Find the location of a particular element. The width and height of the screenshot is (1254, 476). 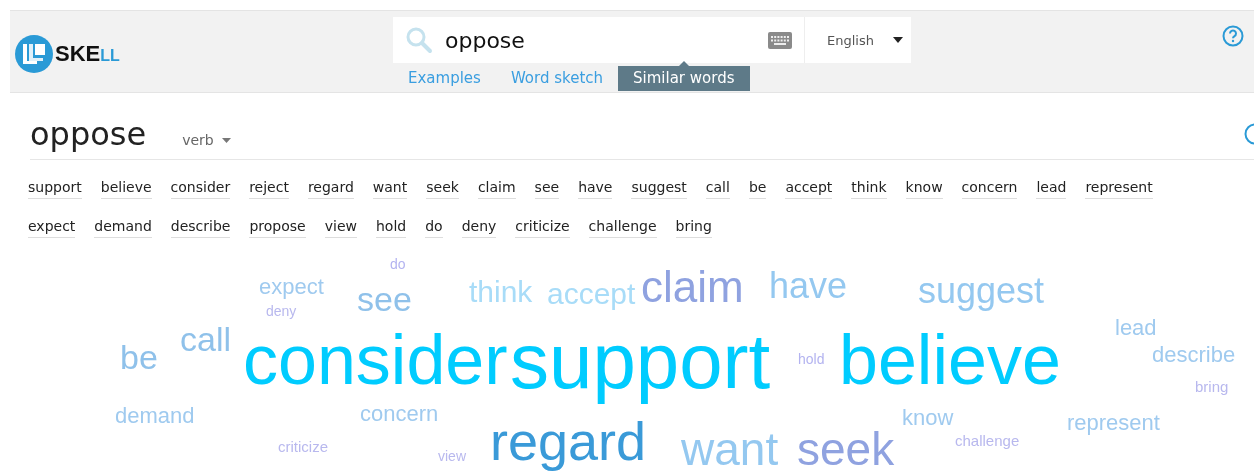

word-link: view is located at coordinates (340, 228).